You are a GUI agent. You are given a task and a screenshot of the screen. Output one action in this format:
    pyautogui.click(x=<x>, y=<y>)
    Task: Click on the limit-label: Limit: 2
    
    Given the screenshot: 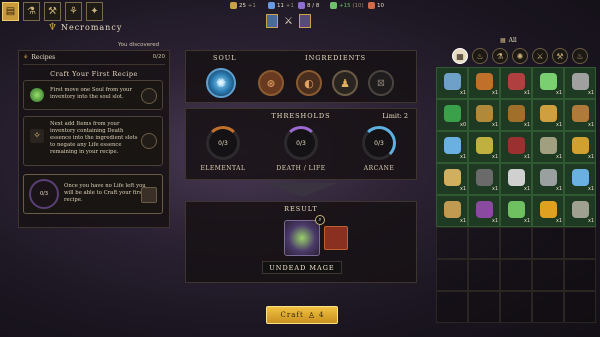 What is the action you would take?
    pyautogui.click(x=395, y=116)
    